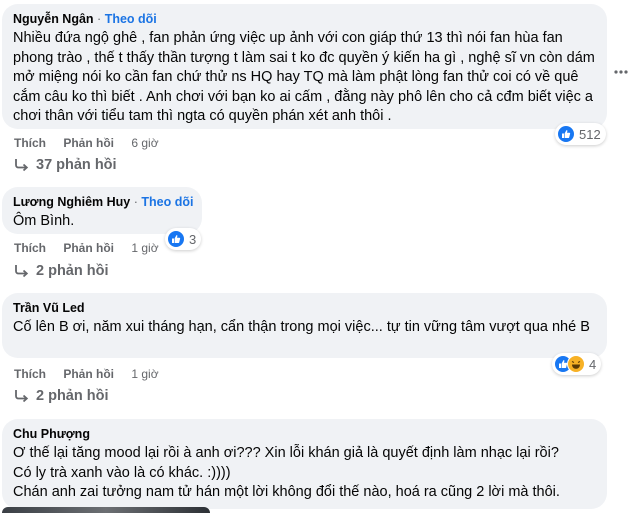 The height and width of the screenshot is (513, 631). I want to click on comment-bubble: Lương Nghiêm Huy · Theo dõi Ôm Bình., so click(102, 210).